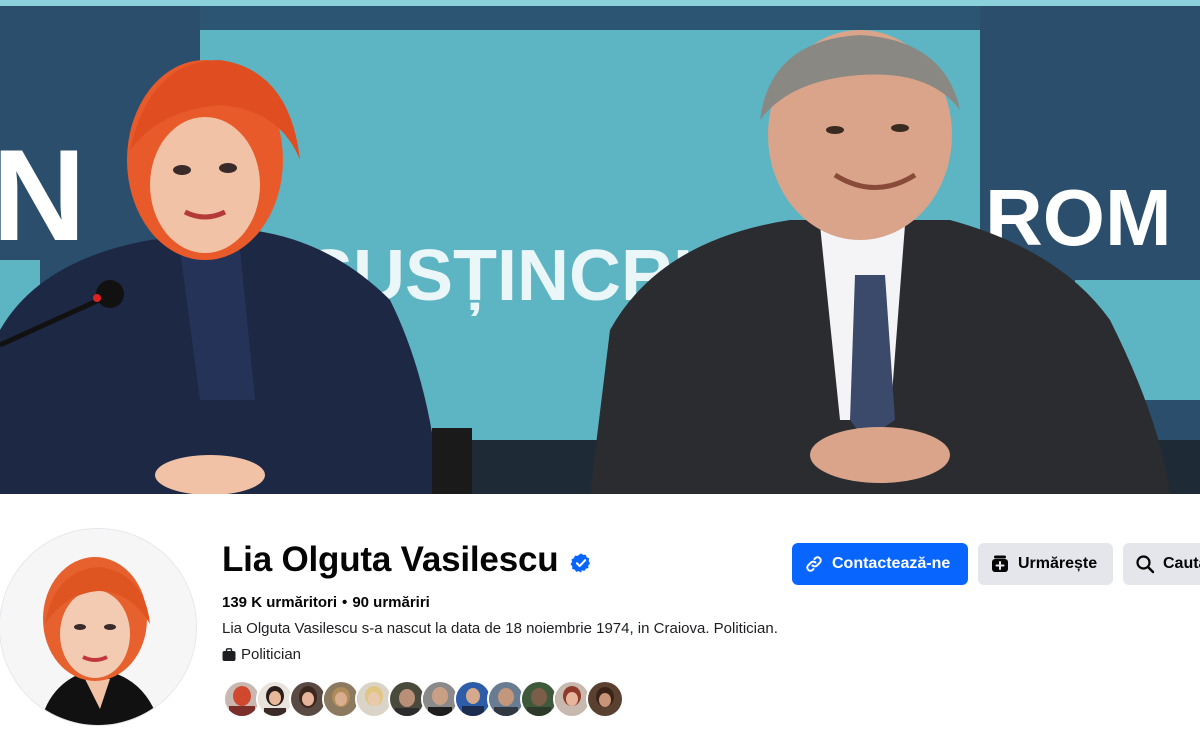 The image size is (1200, 750). Describe the element at coordinates (279, 602) in the screenshot. I see `followers-count: 139 K urmăritori` at that location.